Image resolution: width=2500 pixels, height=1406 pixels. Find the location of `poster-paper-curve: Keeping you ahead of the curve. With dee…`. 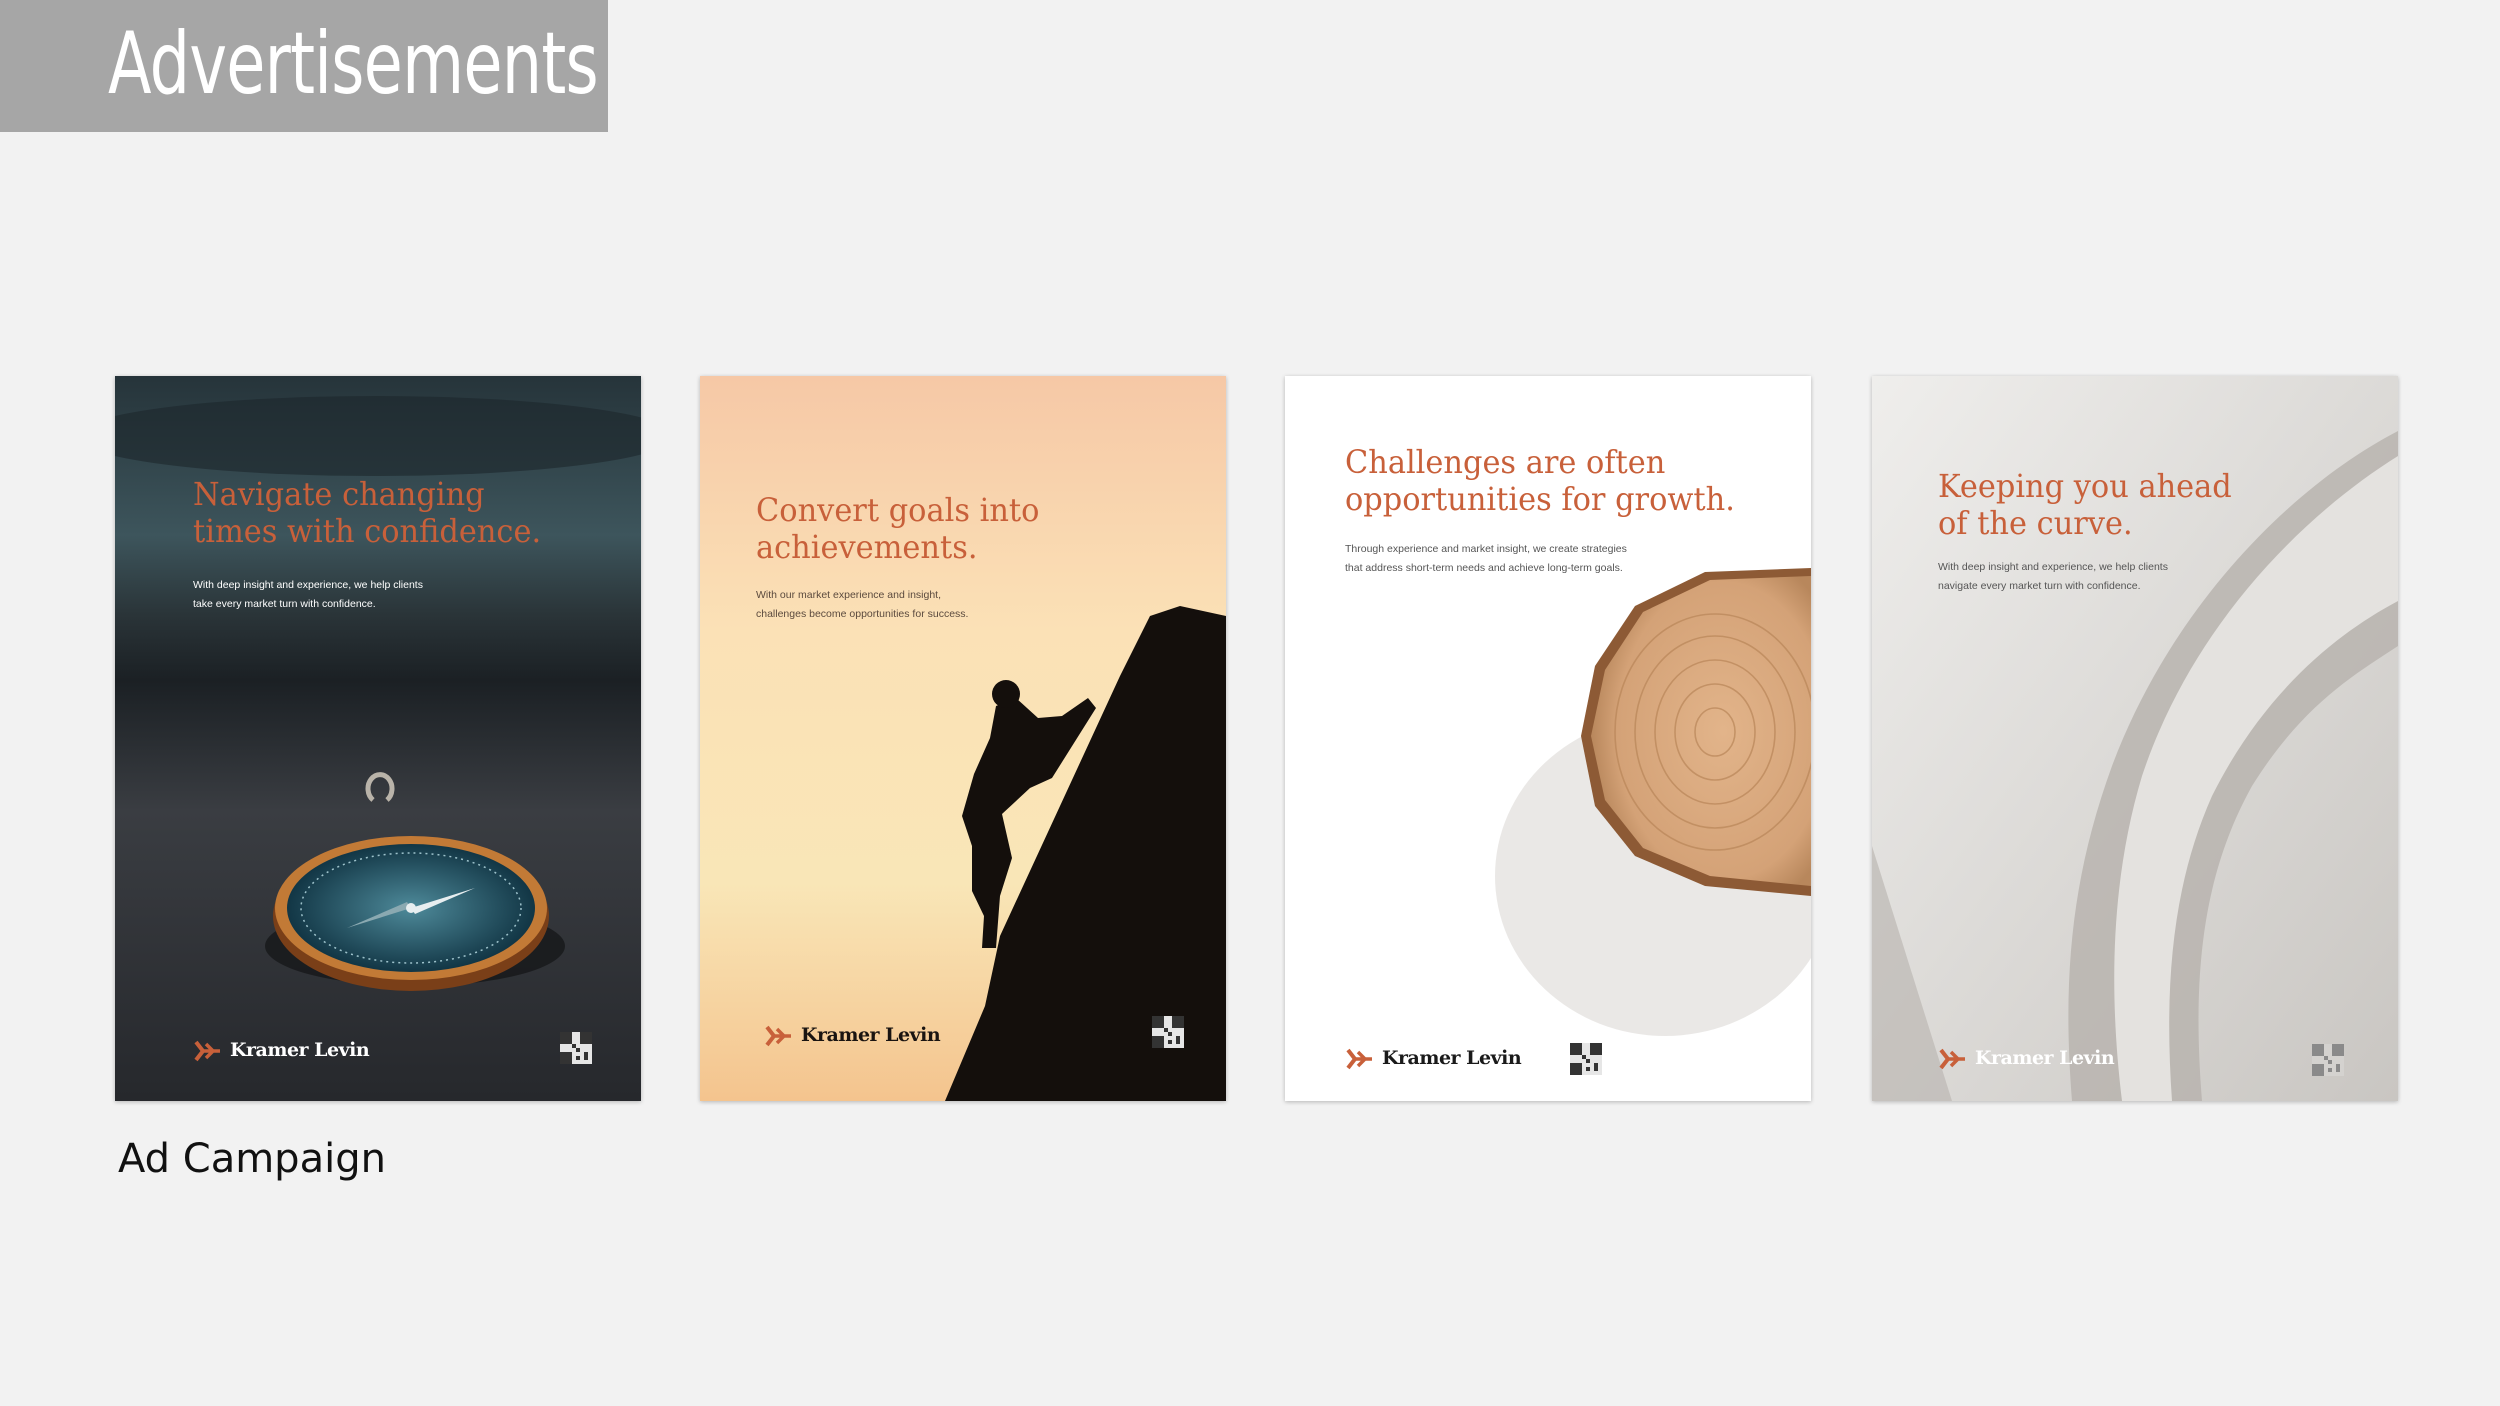

poster-paper-curve: Keeping you ahead of the curve. With dee… is located at coordinates (2135, 738).